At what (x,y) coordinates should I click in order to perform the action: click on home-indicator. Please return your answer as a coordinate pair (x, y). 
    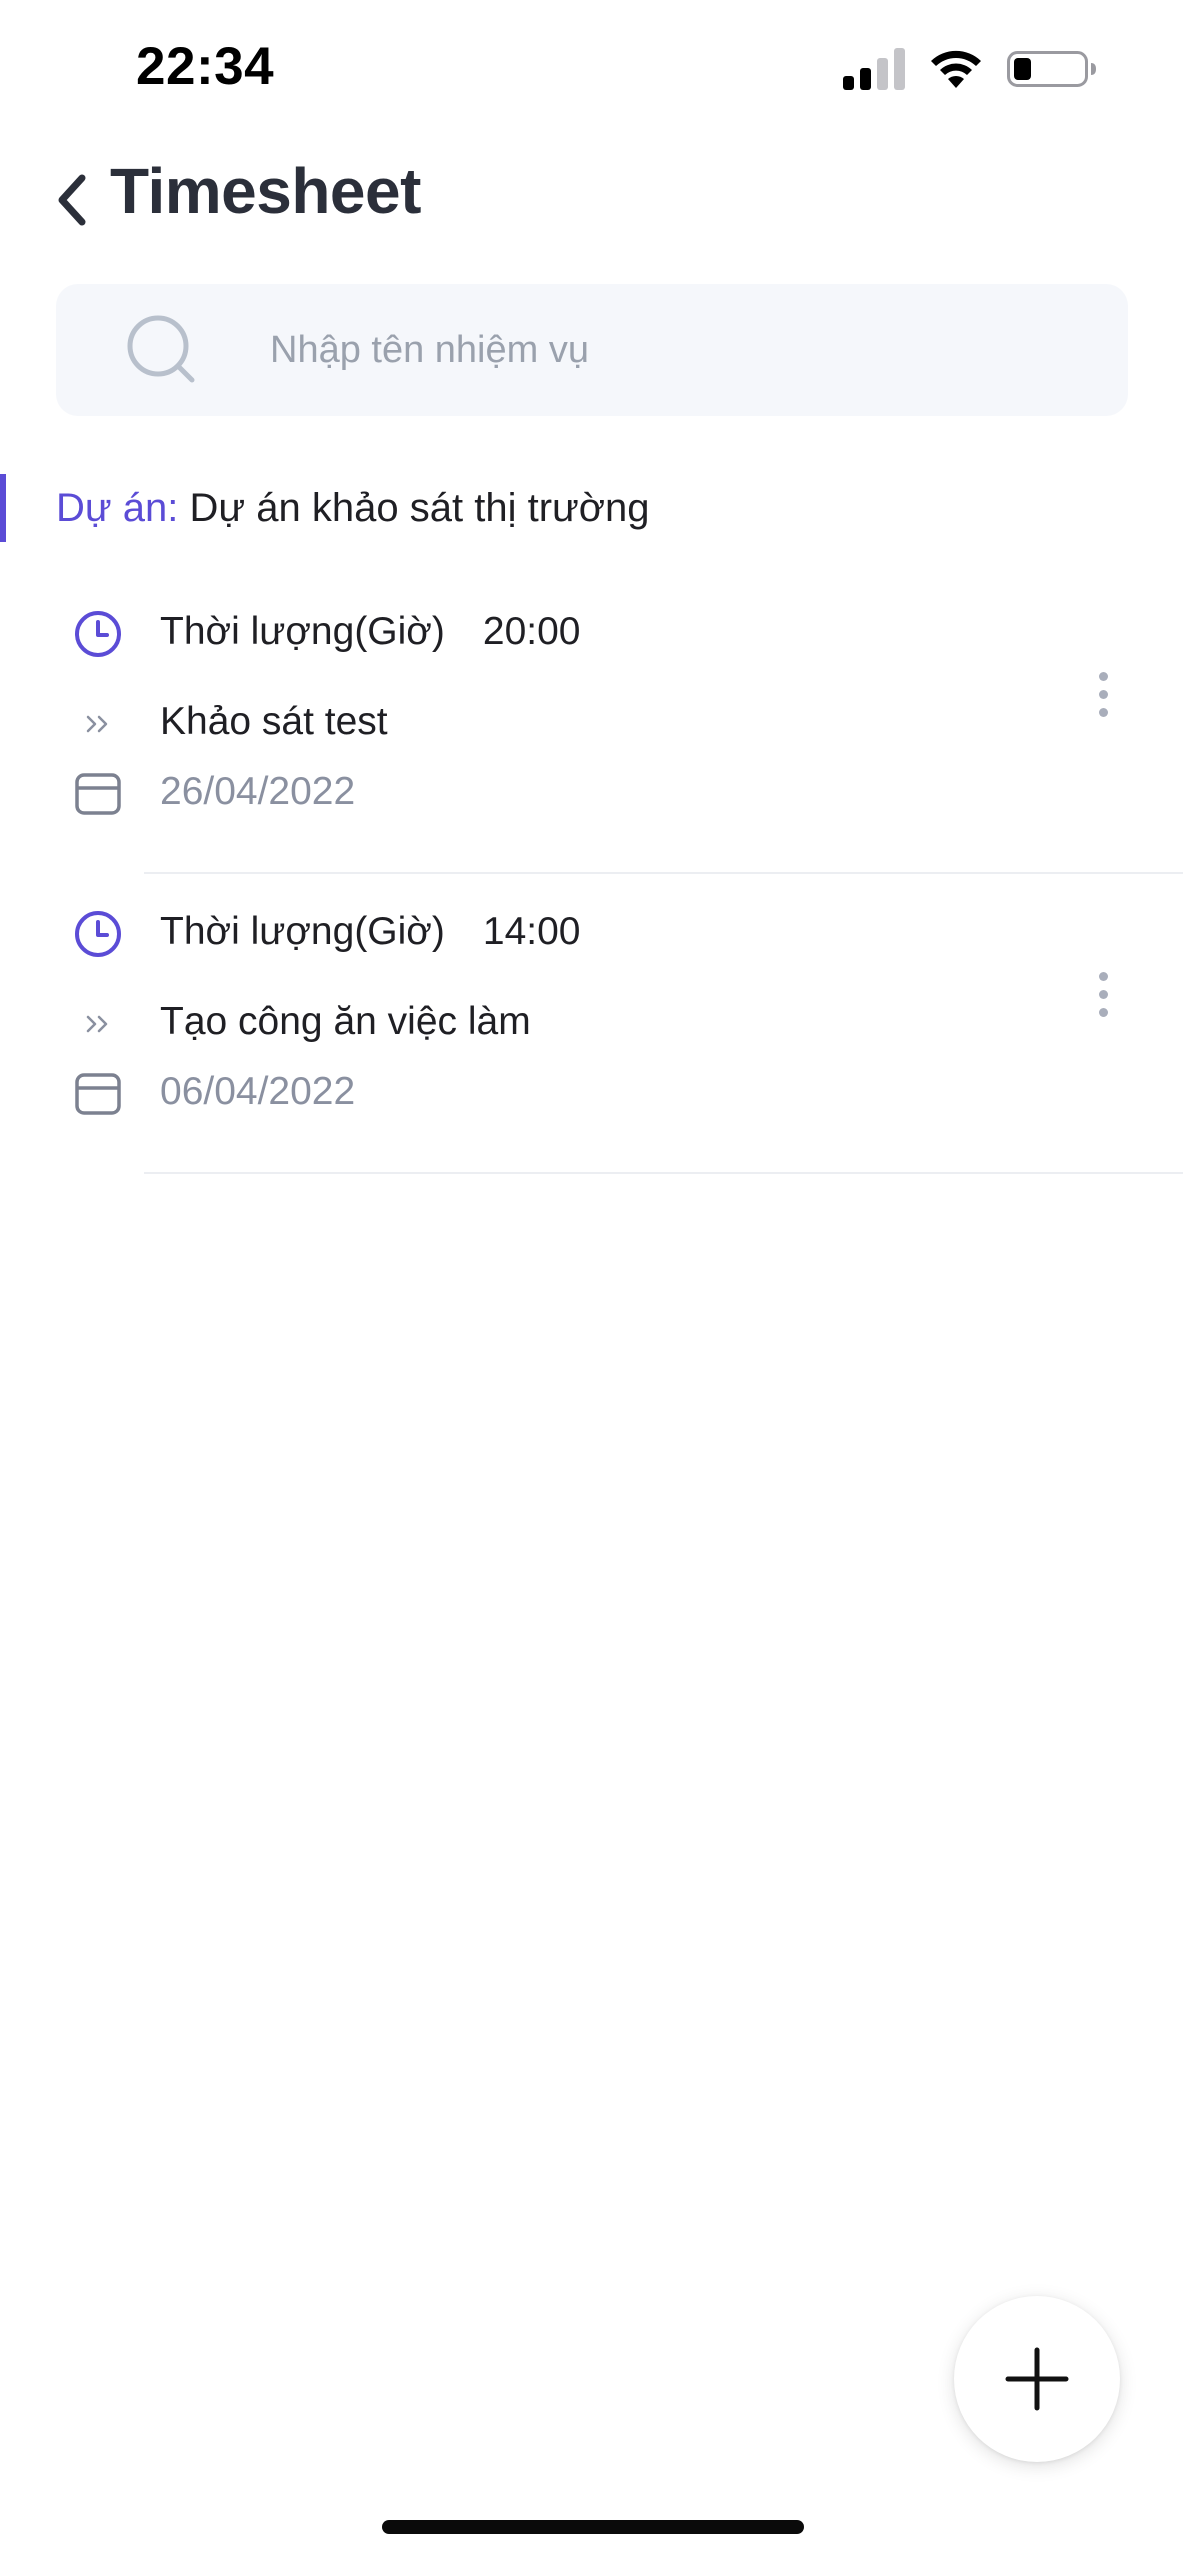
    Looking at the image, I should click on (593, 2527).